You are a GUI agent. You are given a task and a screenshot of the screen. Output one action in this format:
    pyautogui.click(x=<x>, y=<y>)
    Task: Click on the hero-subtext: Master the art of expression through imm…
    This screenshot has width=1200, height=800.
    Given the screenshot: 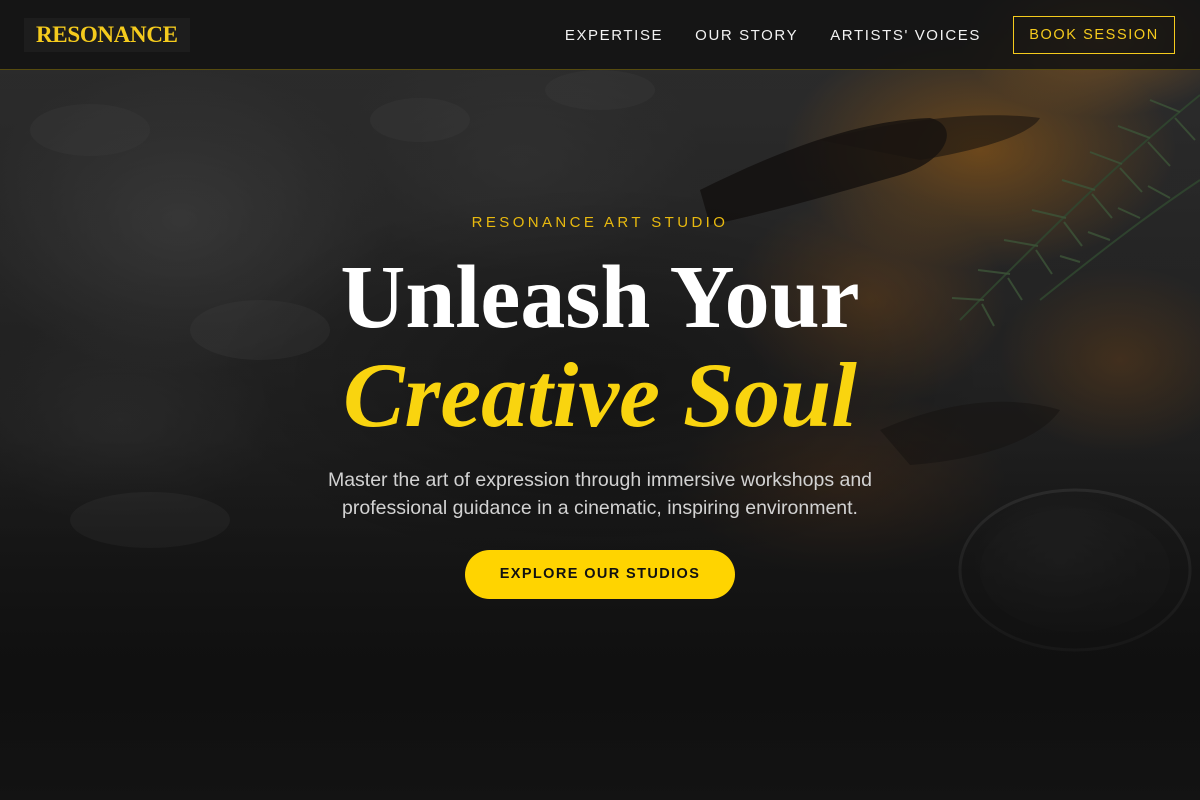 What is the action you would take?
    pyautogui.click(x=600, y=494)
    